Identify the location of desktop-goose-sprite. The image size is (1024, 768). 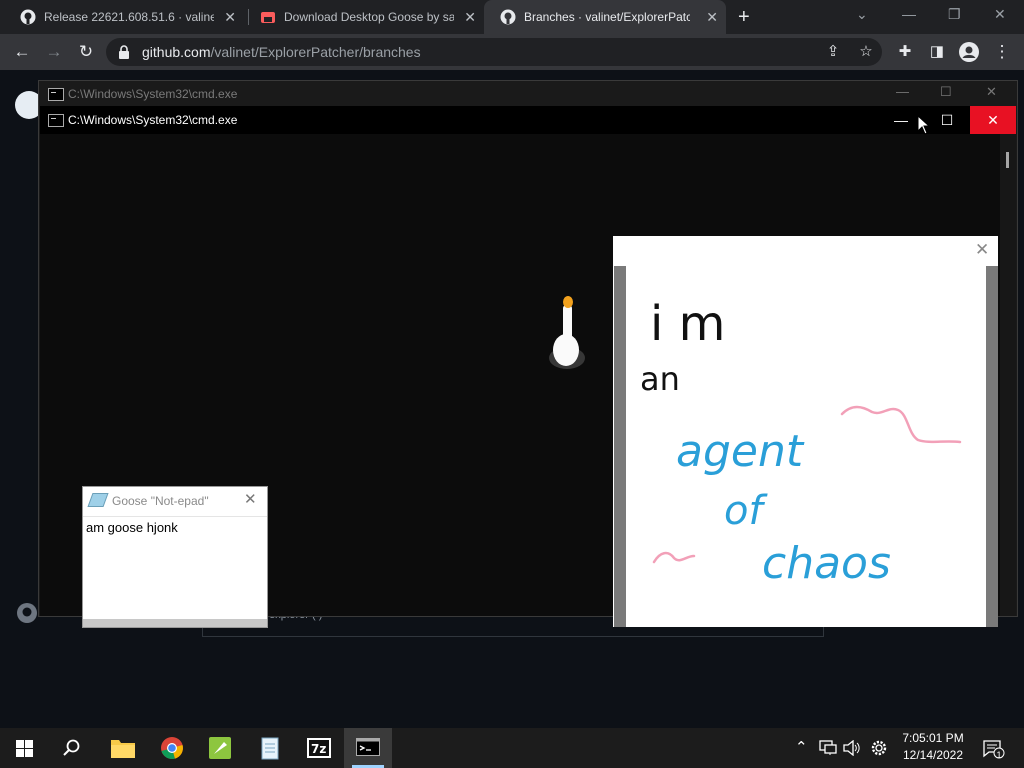
(567, 333).